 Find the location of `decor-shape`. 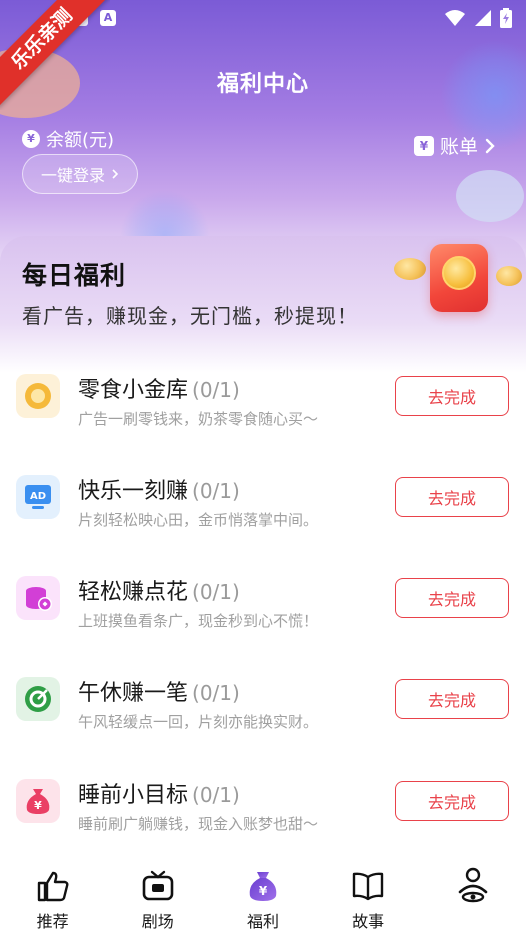

decor-shape is located at coordinates (490, 196).